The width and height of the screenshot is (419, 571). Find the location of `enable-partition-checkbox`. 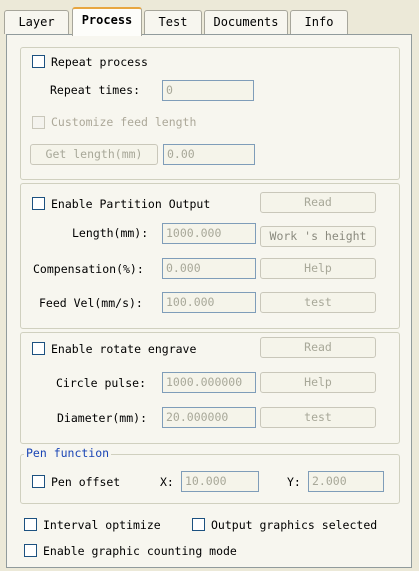

enable-partition-checkbox is located at coordinates (38, 203).